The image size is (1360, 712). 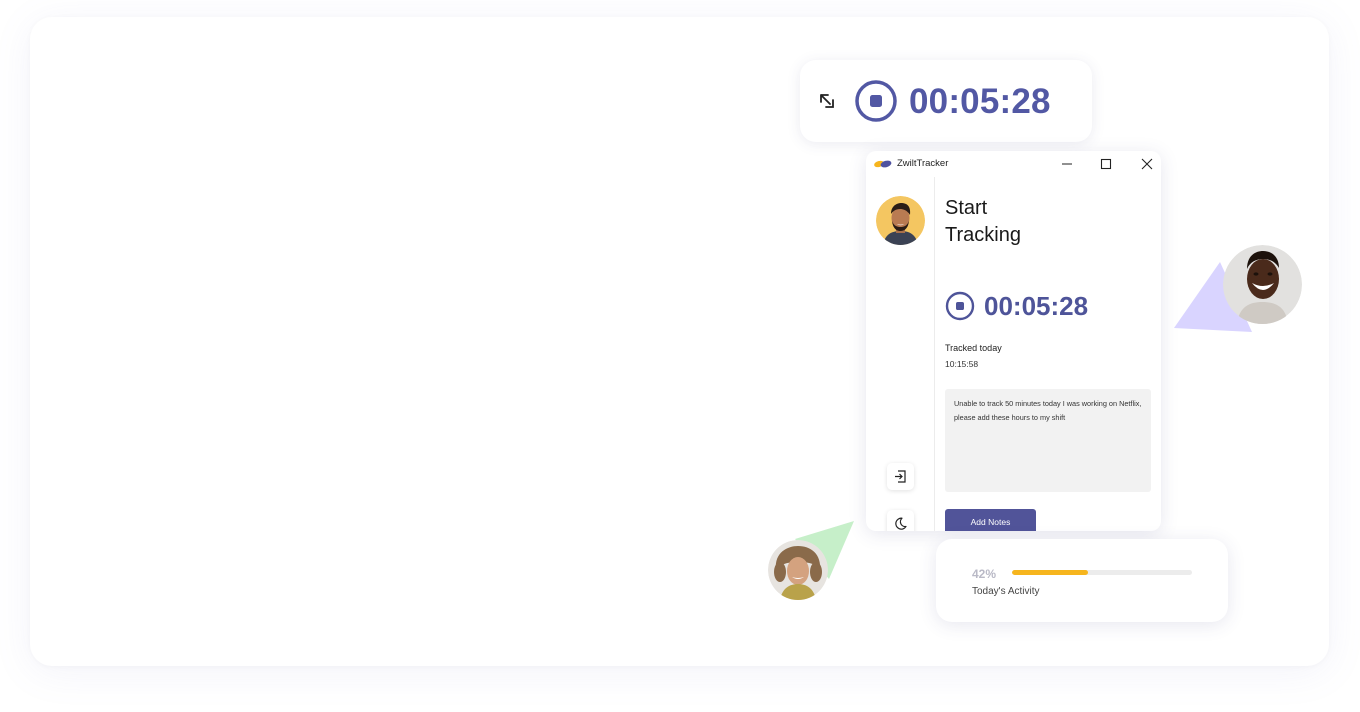 I want to click on activity-percent: 42%, so click(x=984, y=574).